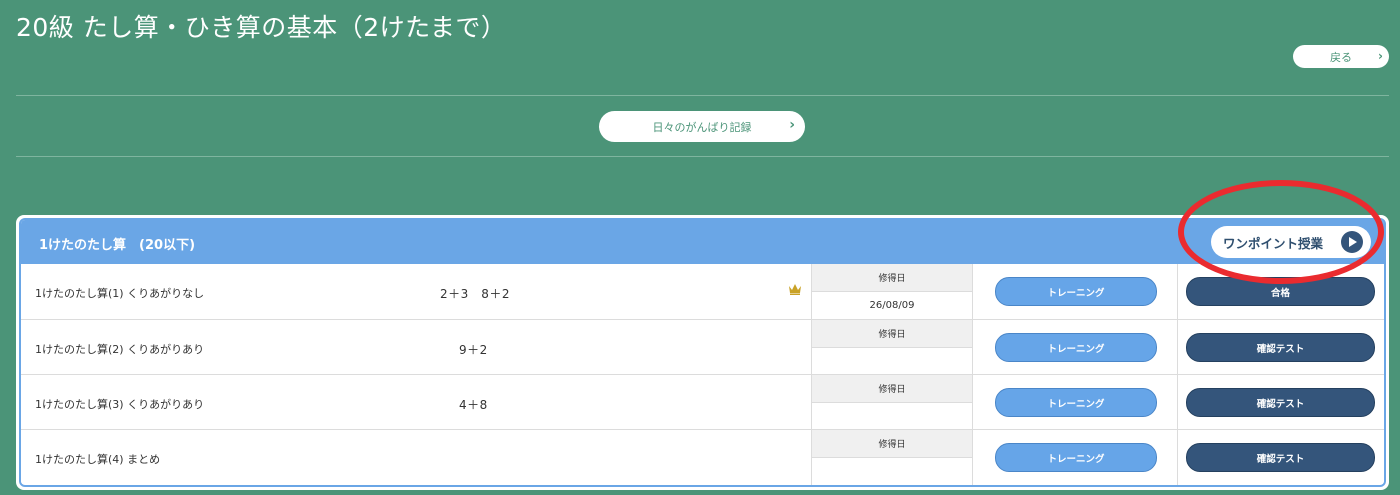 The image size is (1400, 495). I want to click on lesson-example: 4＋8, so click(473, 405).